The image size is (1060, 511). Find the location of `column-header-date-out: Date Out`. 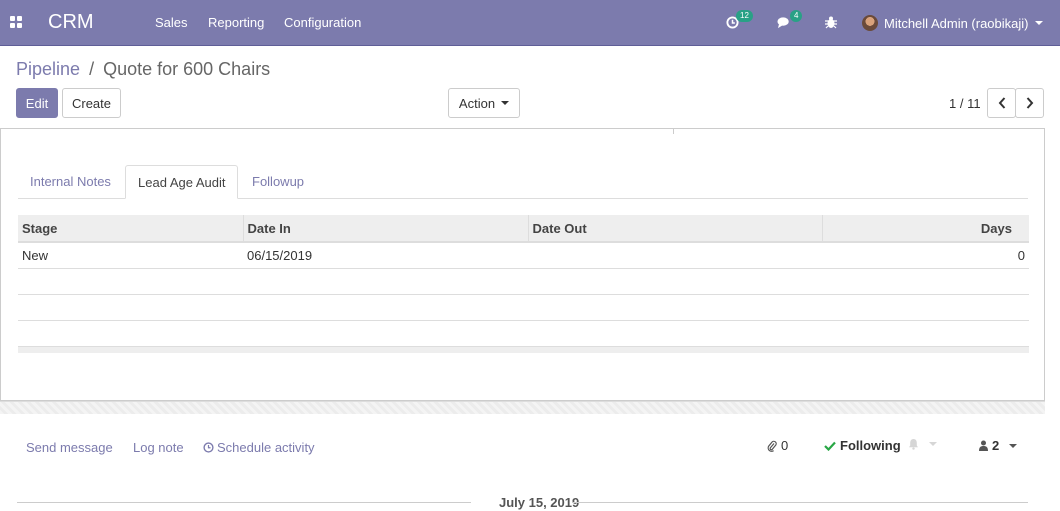

column-header-date-out: Date Out is located at coordinates (675, 229).